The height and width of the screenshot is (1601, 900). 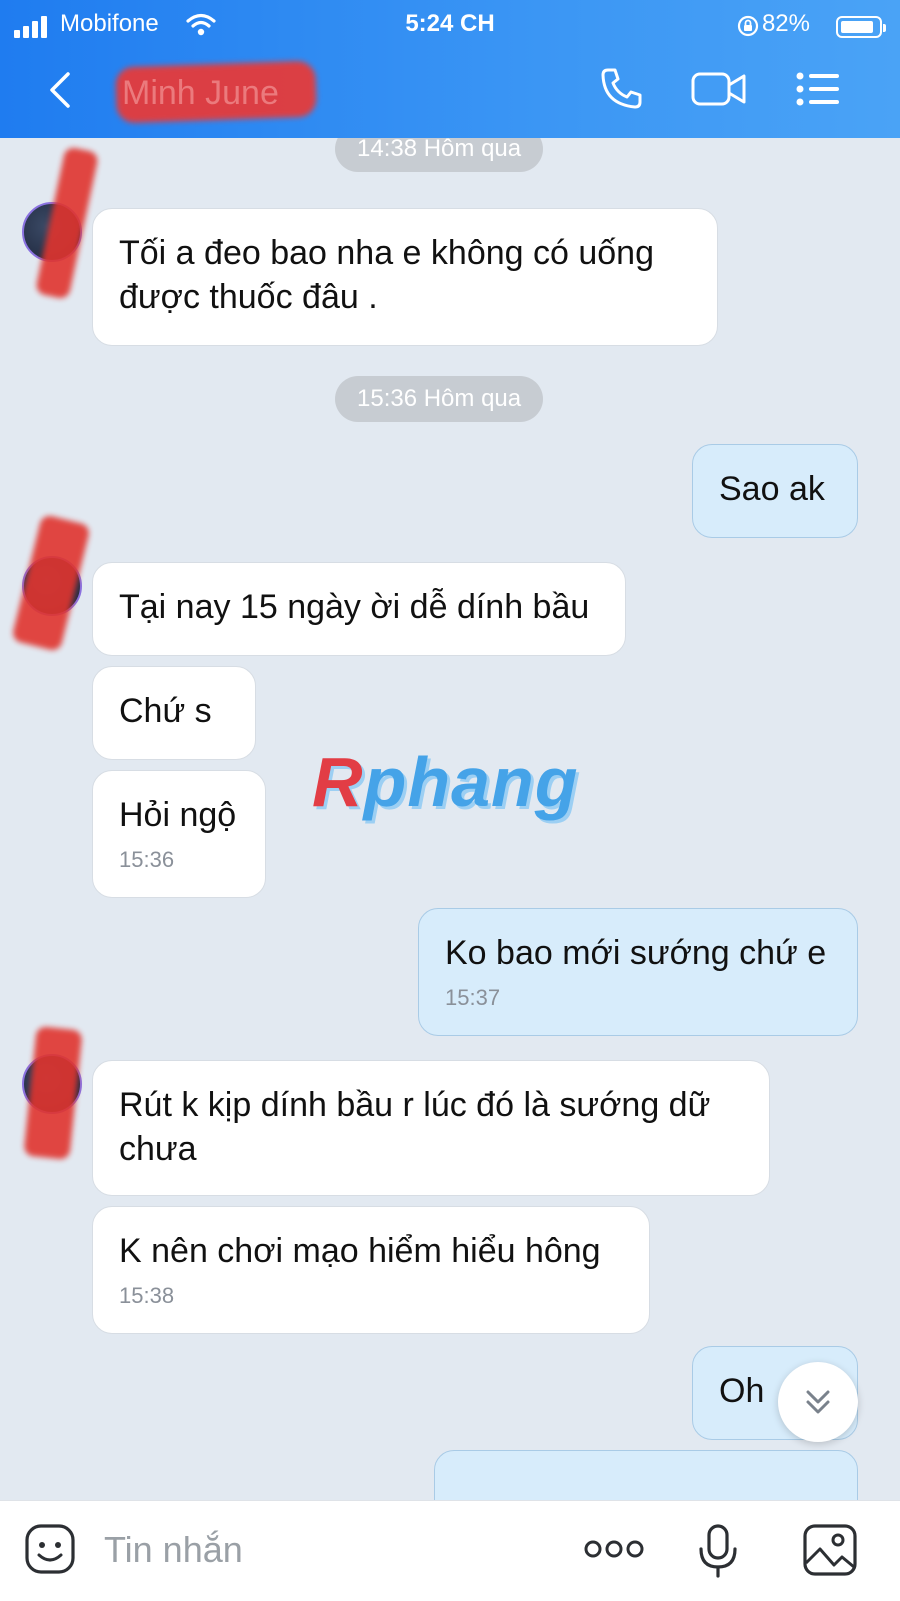 What do you see at coordinates (53, 1093) in the screenshot?
I see `redaction-scribble` at bounding box center [53, 1093].